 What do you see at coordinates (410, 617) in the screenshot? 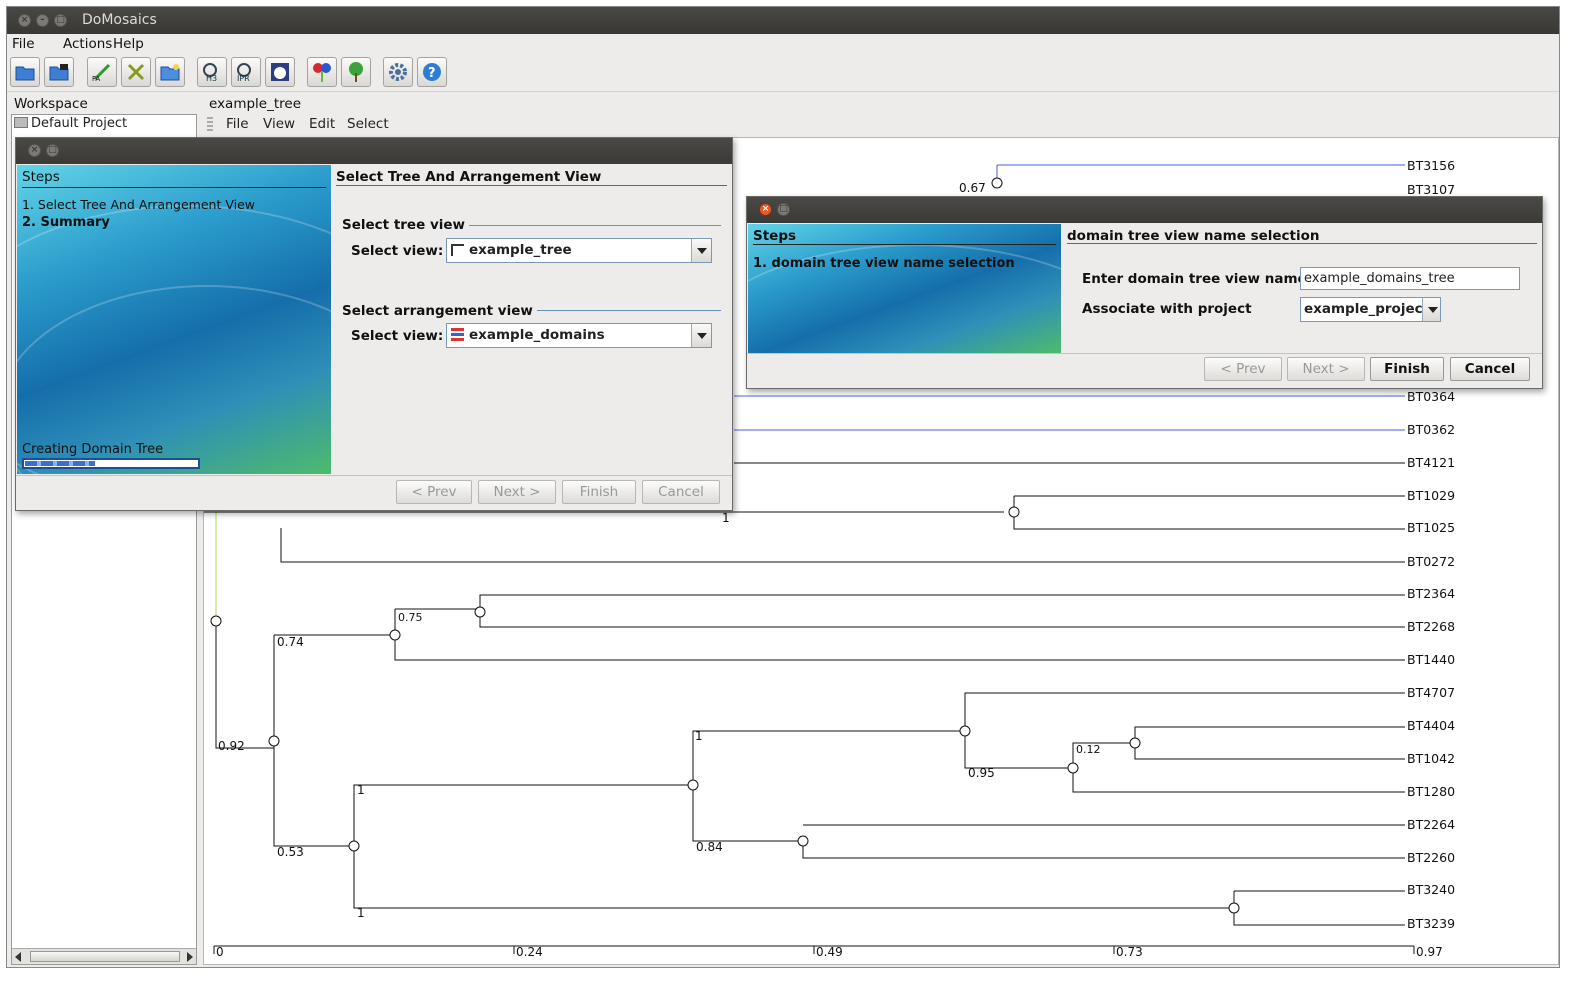
I see `support-value: 0.75` at bounding box center [410, 617].